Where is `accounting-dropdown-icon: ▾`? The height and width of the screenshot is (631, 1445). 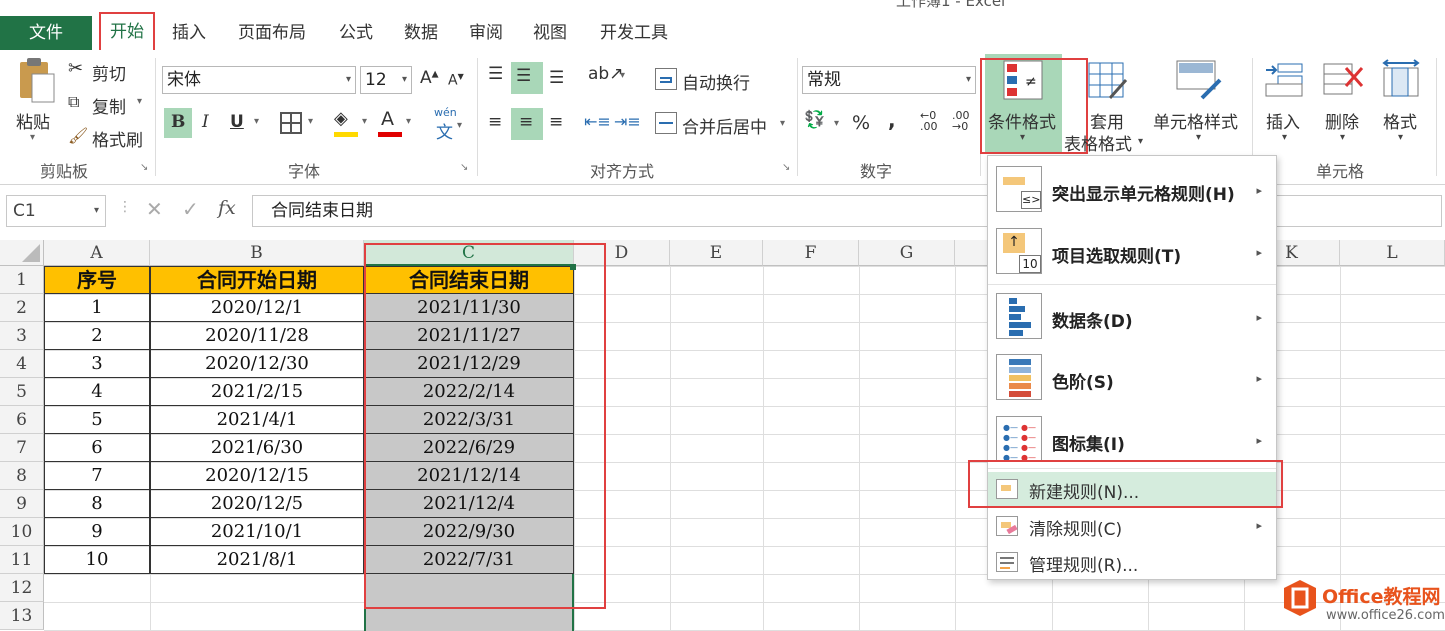 accounting-dropdown-icon: ▾ is located at coordinates (836, 123).